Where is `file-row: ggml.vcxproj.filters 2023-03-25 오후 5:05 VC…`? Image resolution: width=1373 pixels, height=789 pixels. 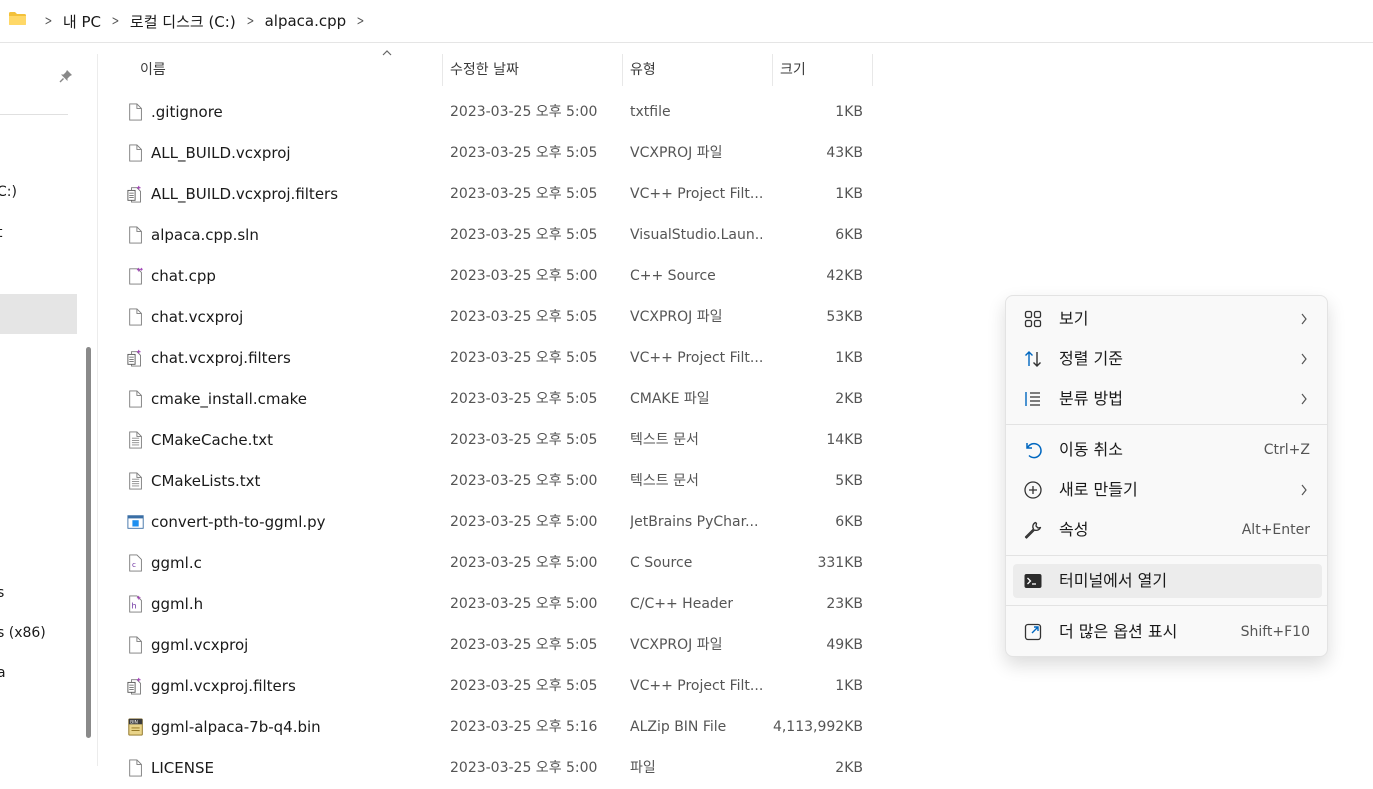 file-row: ggml.vcxproj.filters 2023-03-25 오후 5:05 VC… is located at coordinates (490, 686).